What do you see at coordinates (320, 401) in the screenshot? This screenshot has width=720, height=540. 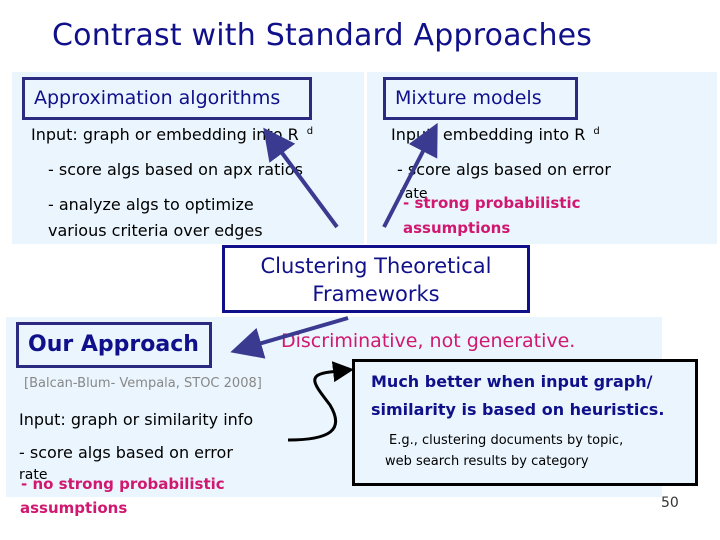 I see `curved-arrow-to-note` at bounding box center [320, 401].